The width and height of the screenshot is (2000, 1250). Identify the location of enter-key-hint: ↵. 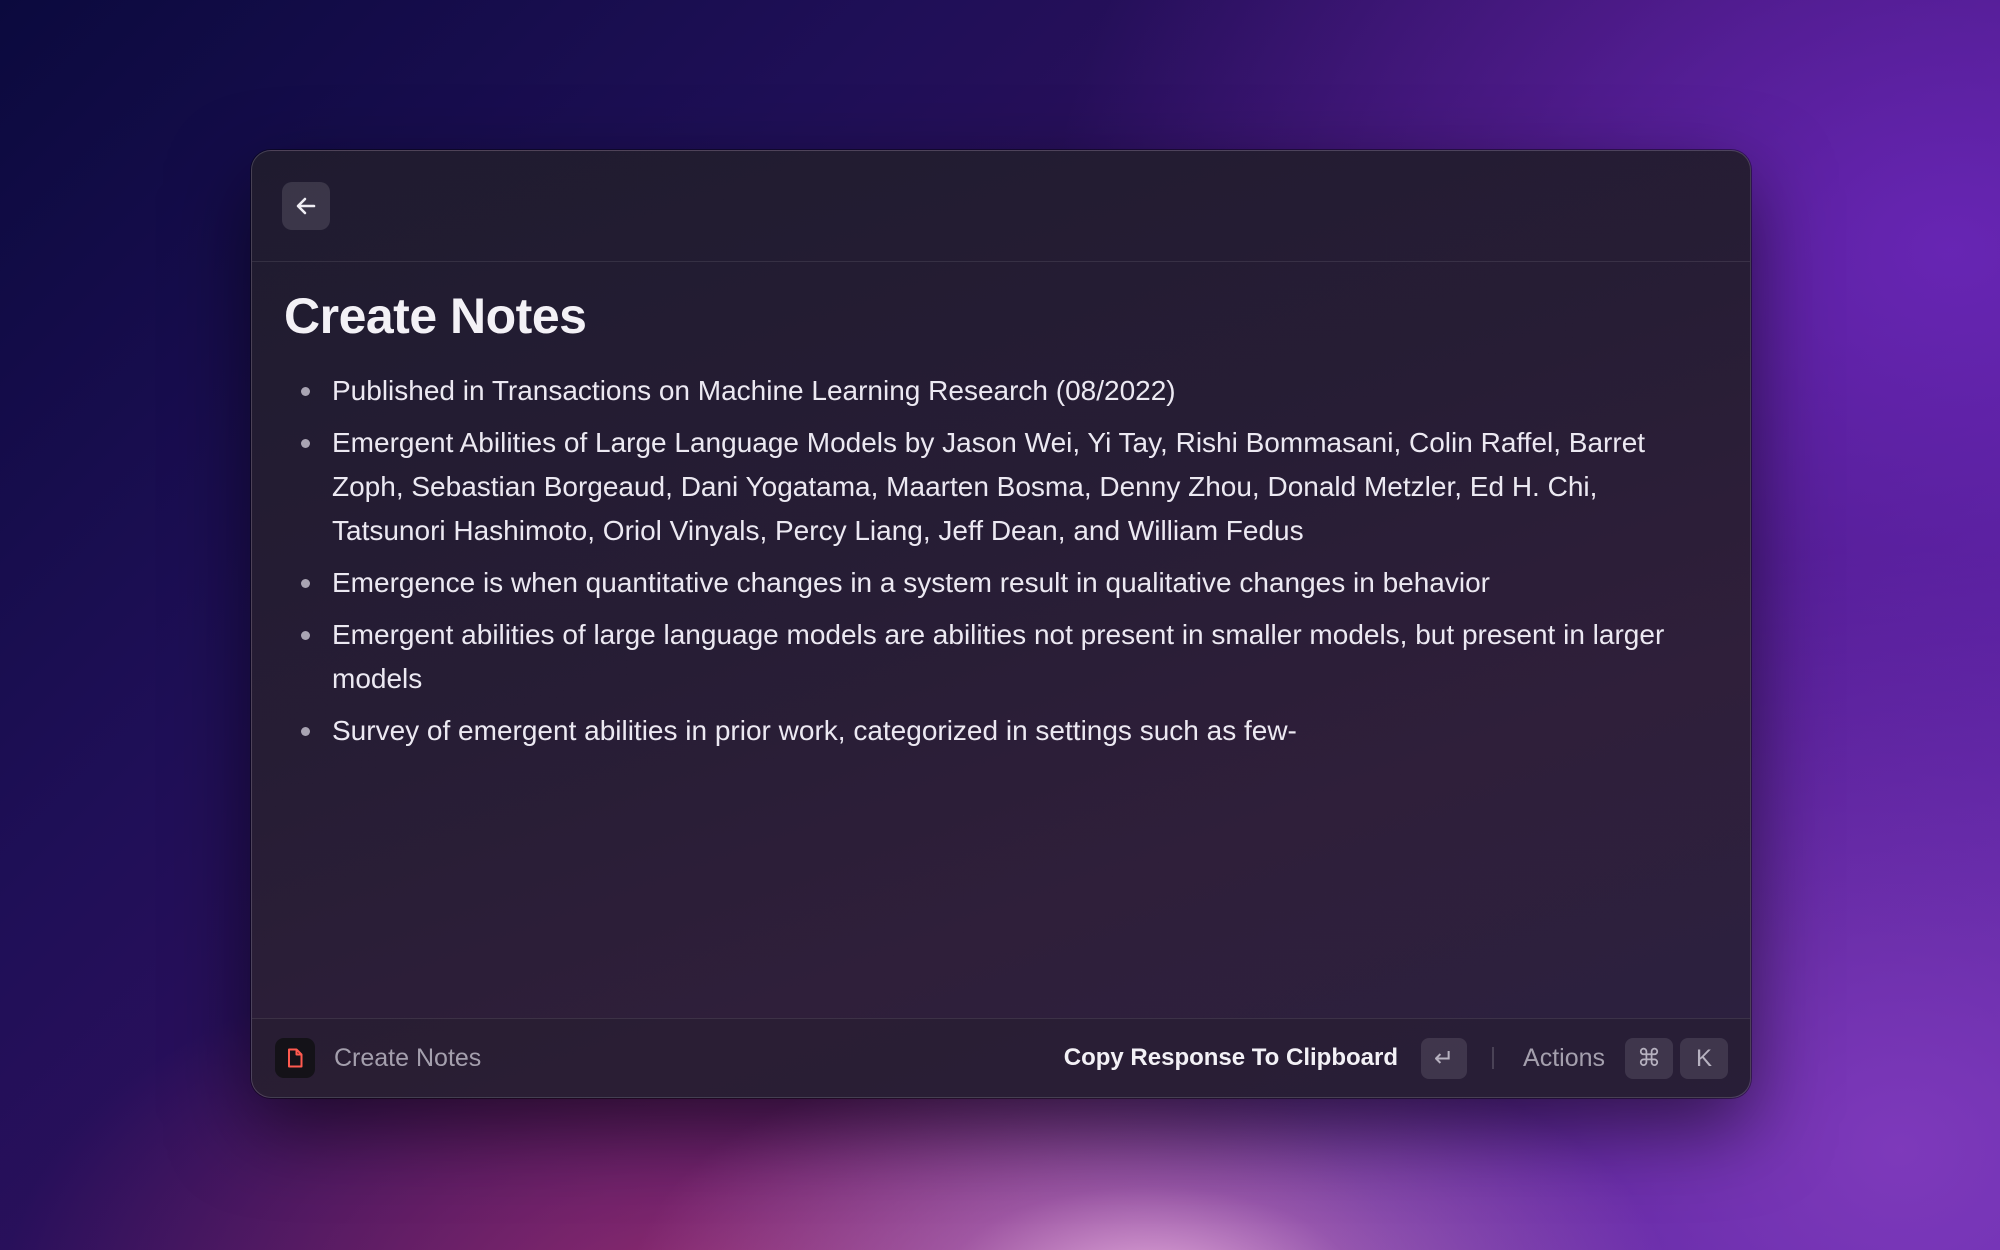
(1444, 1058).